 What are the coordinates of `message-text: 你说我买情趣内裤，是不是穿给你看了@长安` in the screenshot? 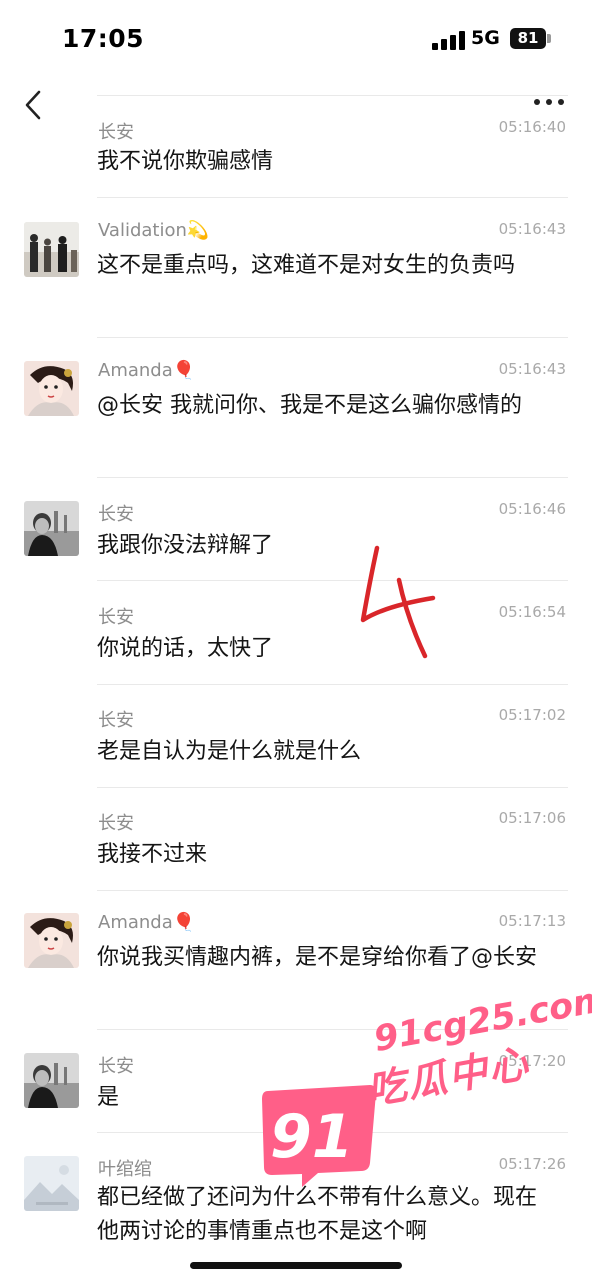 It's located at (317, 957).